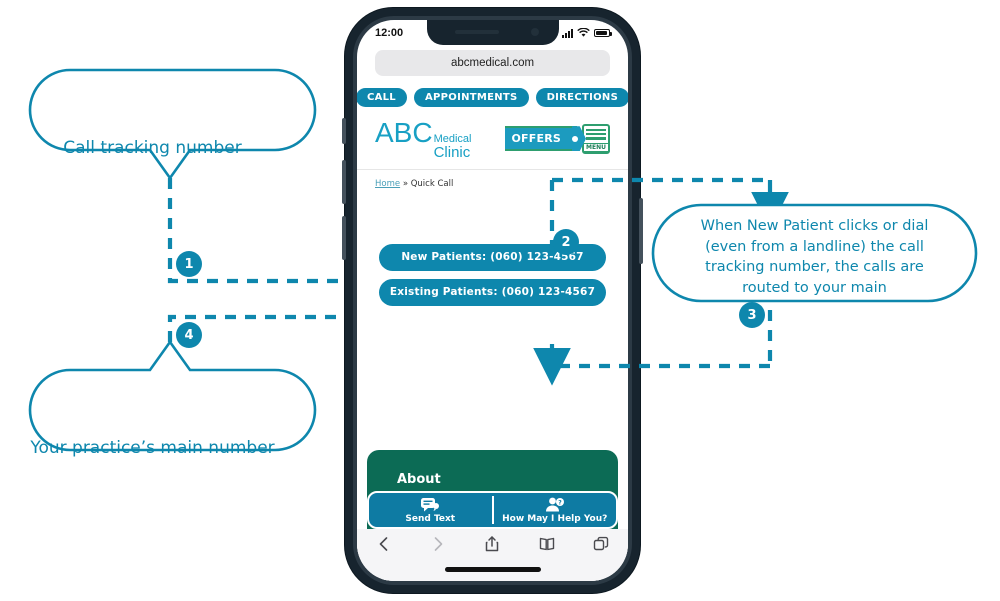  Describe the element at coordinates (189, 335) in the screenshot. I see `step-badge-4: 4` at that location.